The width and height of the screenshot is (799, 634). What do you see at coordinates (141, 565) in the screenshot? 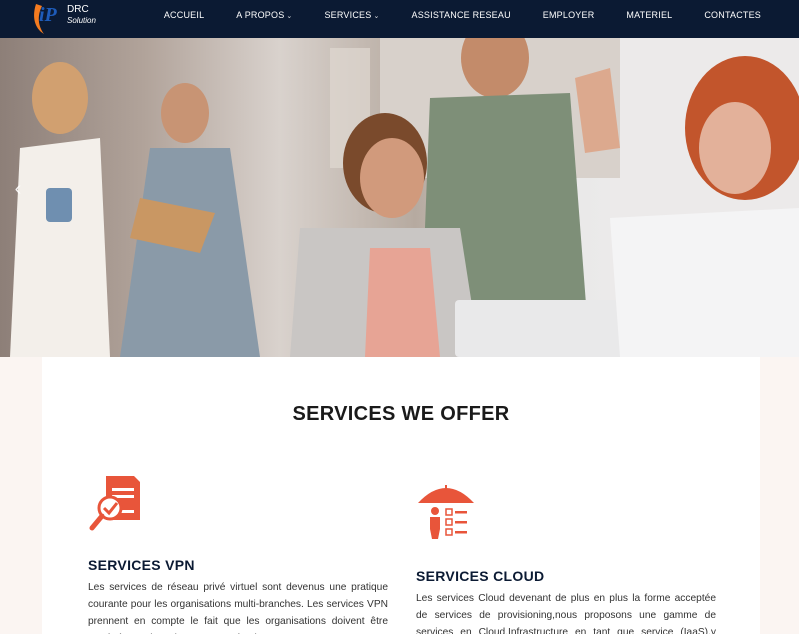
I see `service-title: SERVICES VPN` at bounding box center [141, 565].